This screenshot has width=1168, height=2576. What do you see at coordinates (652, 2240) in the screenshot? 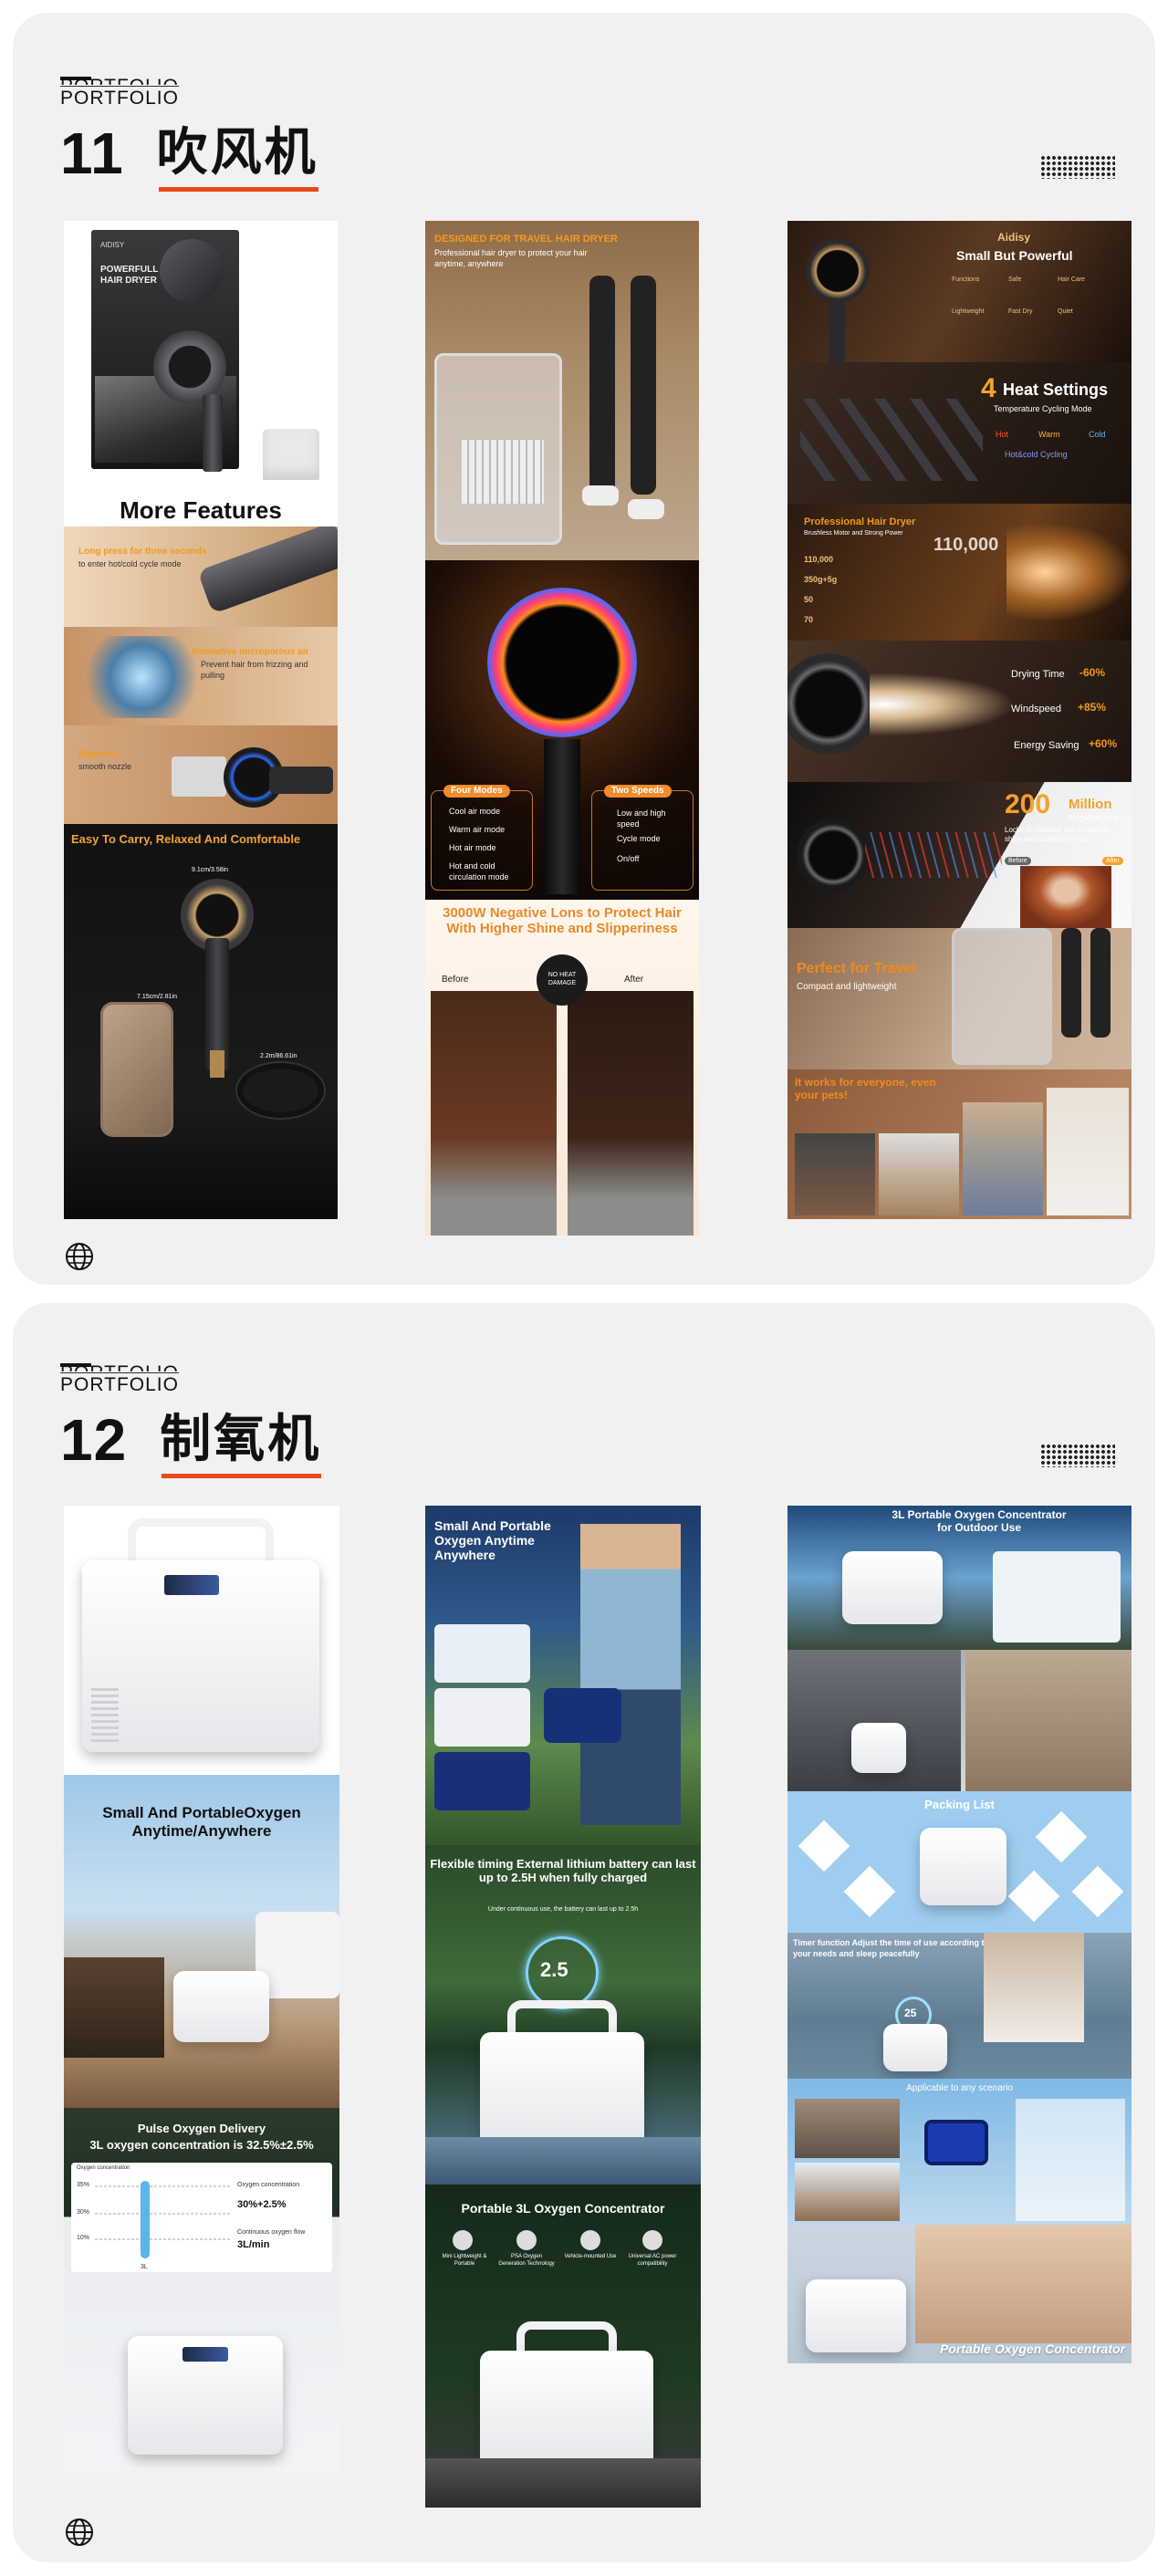
I see `feature-4-icon` at bounding box center [652, 2240].